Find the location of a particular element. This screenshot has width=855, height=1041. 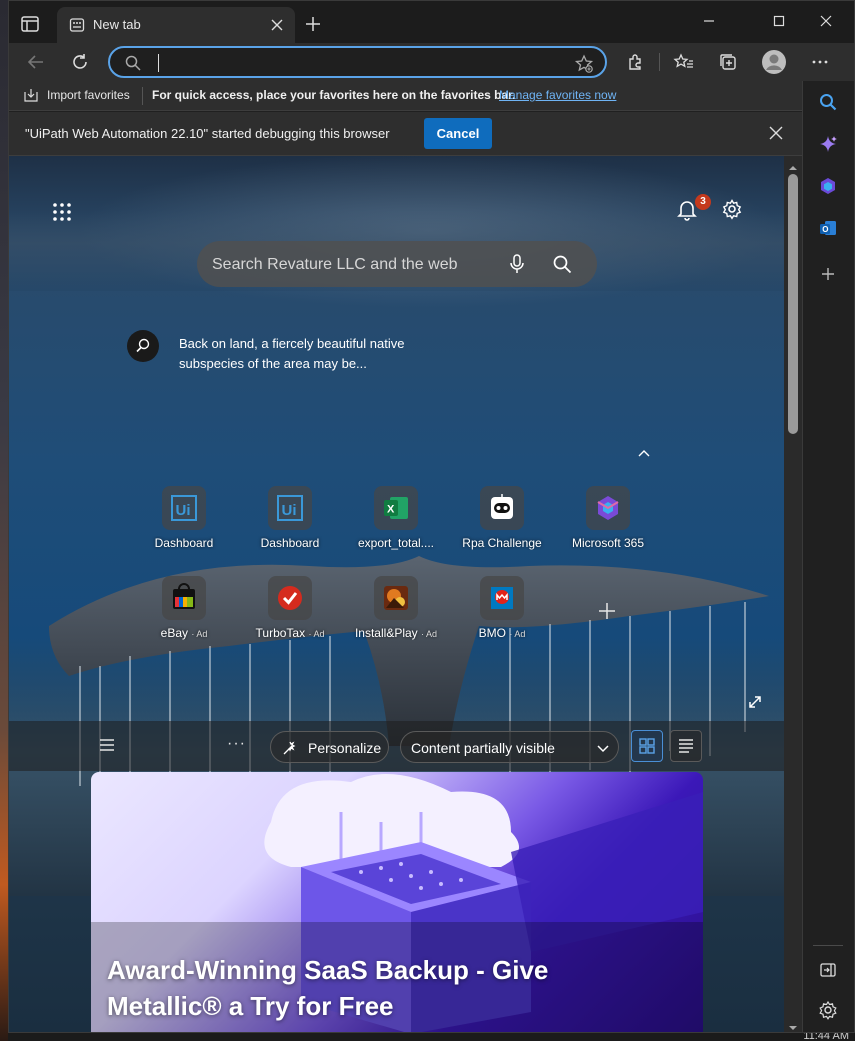

robot-icon is located at coordinates (502, 508).